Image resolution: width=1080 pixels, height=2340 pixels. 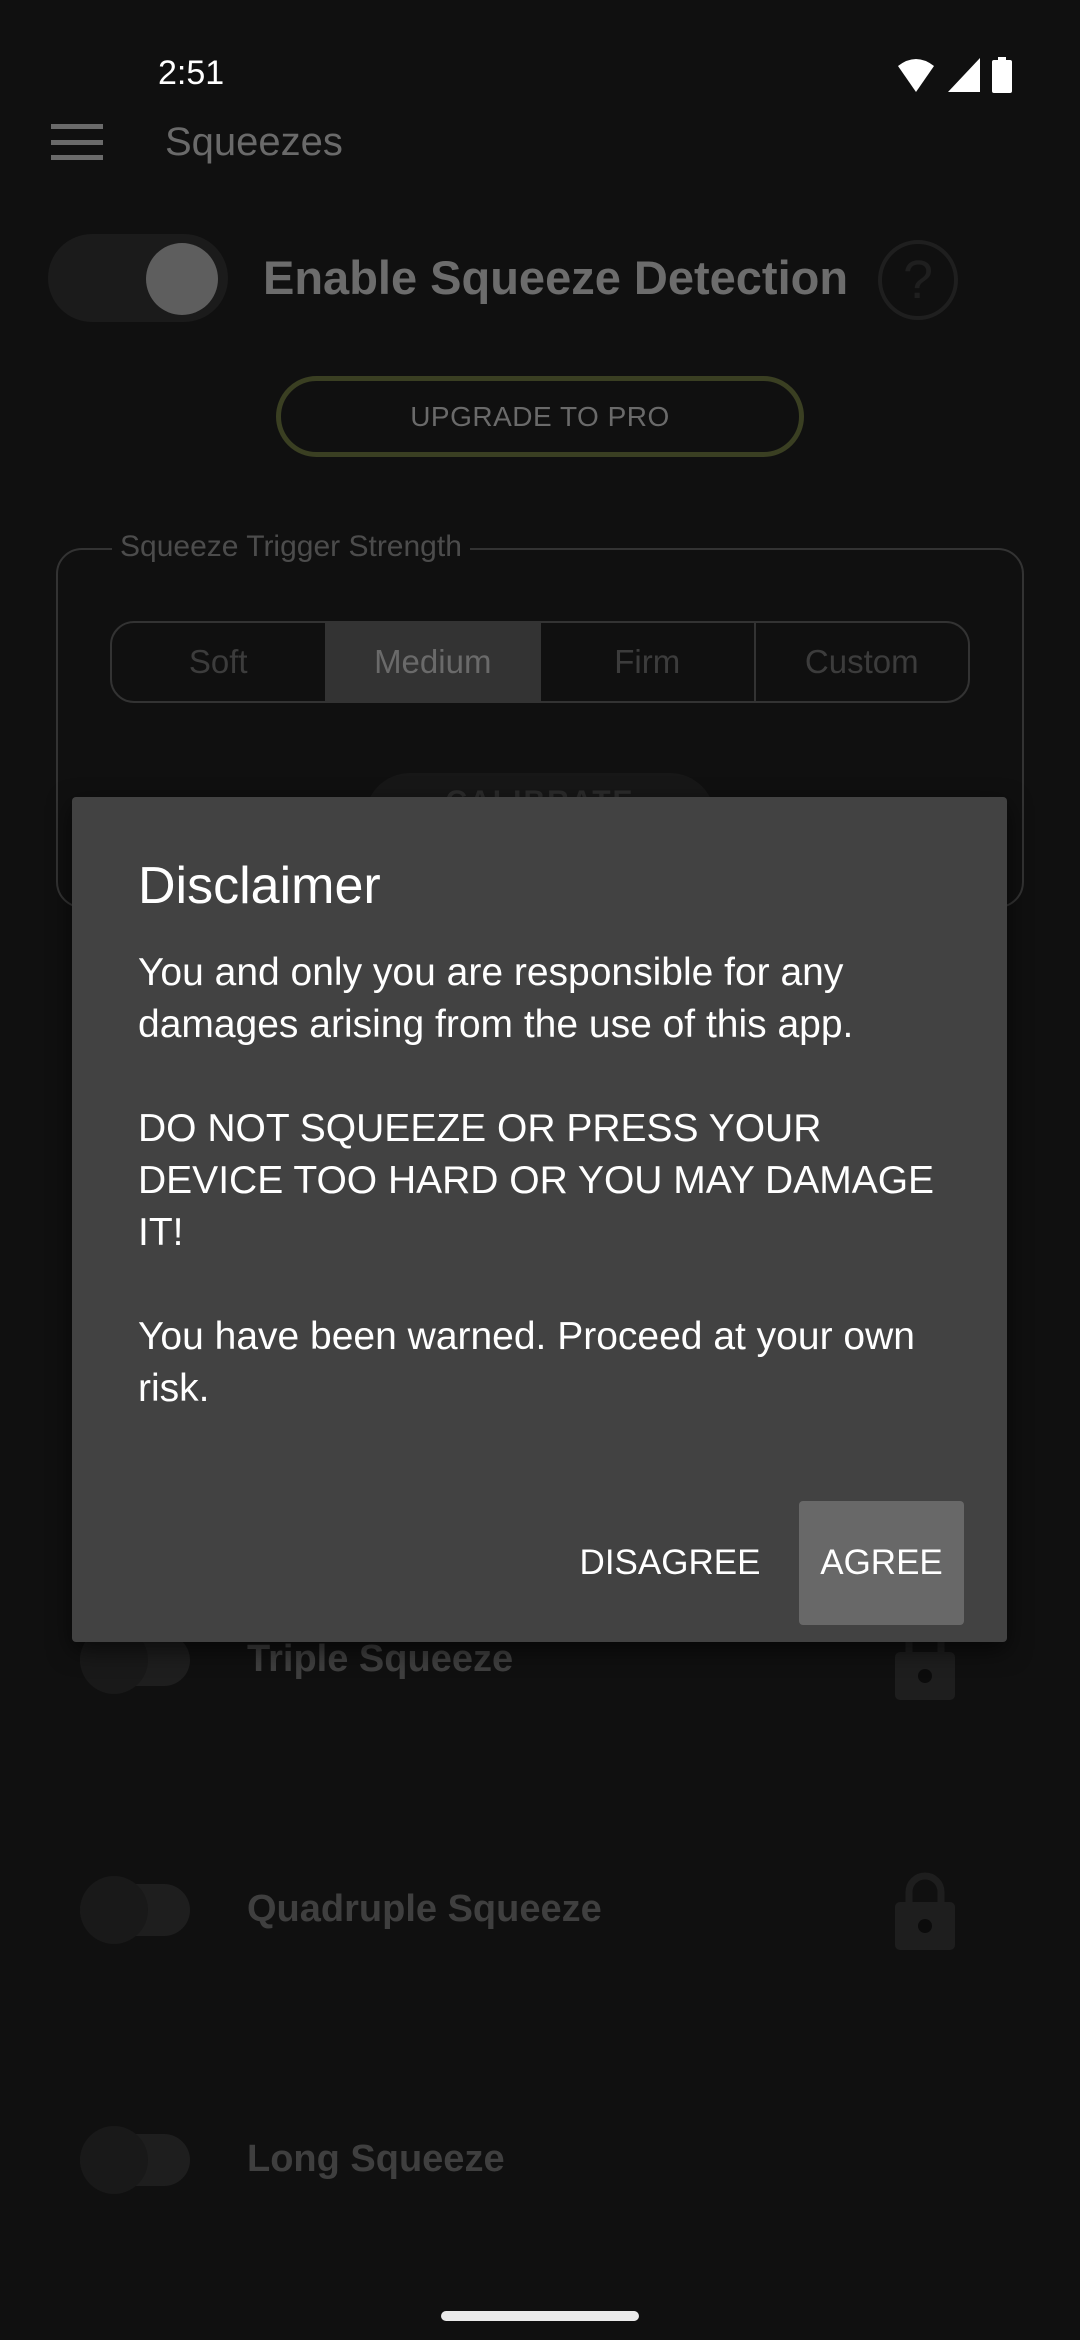 I want to click on quadruple-squeeze-label: Quadruple Squeeze, so click(x=424, y=1909).